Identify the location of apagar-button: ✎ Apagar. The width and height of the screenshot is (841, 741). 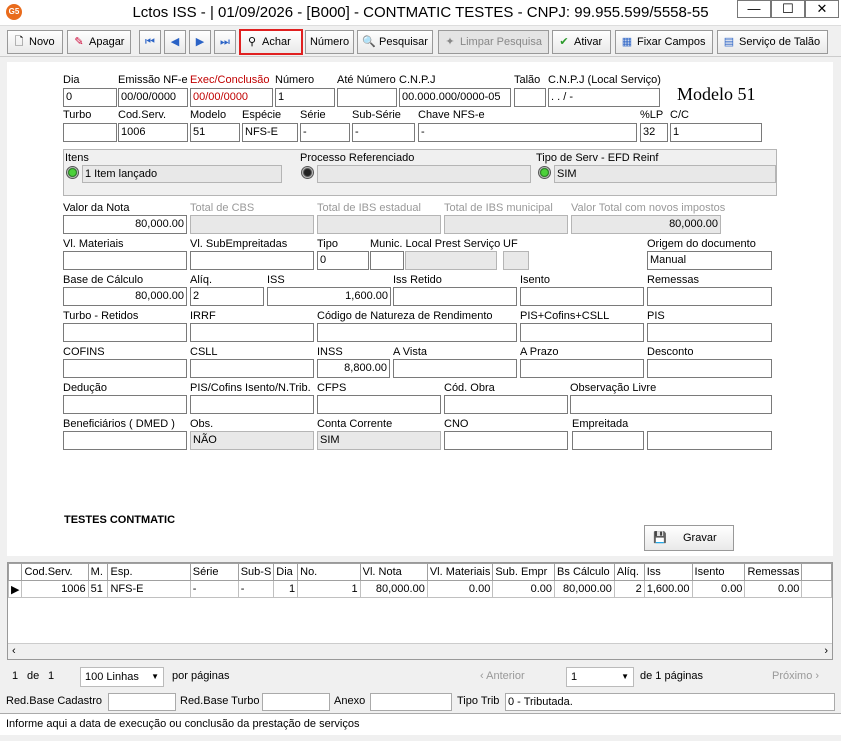
(99, 42).